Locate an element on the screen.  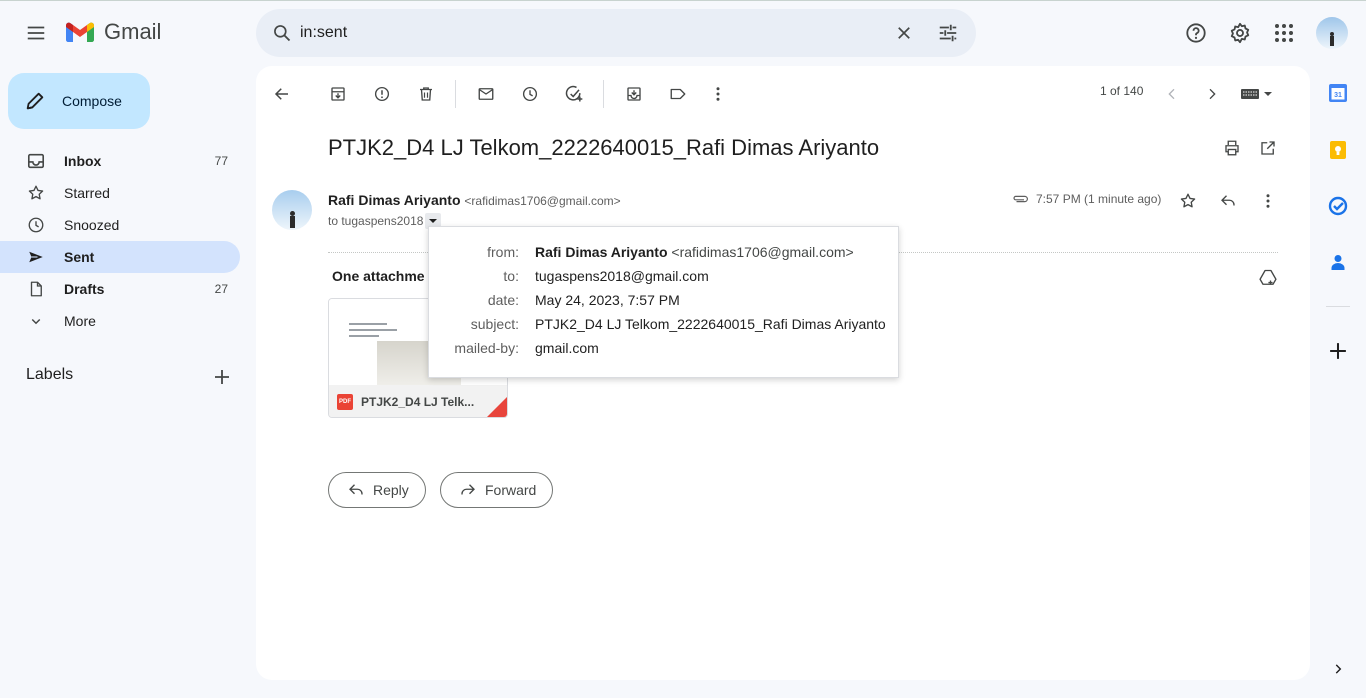
archive-button is located at coordinates (338, 94).